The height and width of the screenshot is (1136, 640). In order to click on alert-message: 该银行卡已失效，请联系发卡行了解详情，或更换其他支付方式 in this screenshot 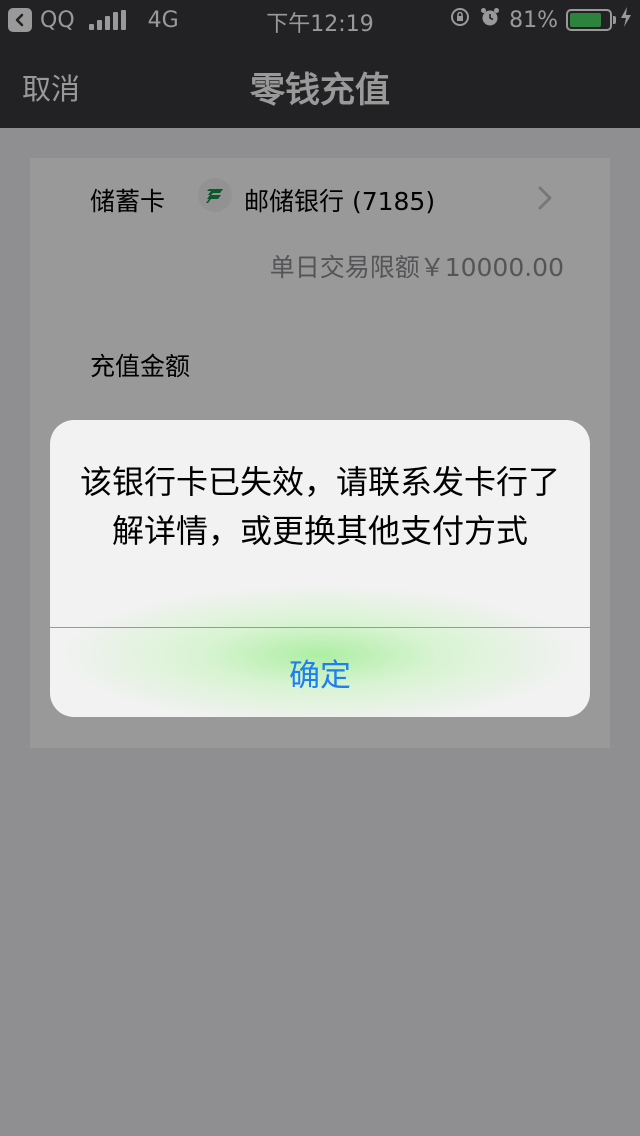, I will do `click(320, 506)`.